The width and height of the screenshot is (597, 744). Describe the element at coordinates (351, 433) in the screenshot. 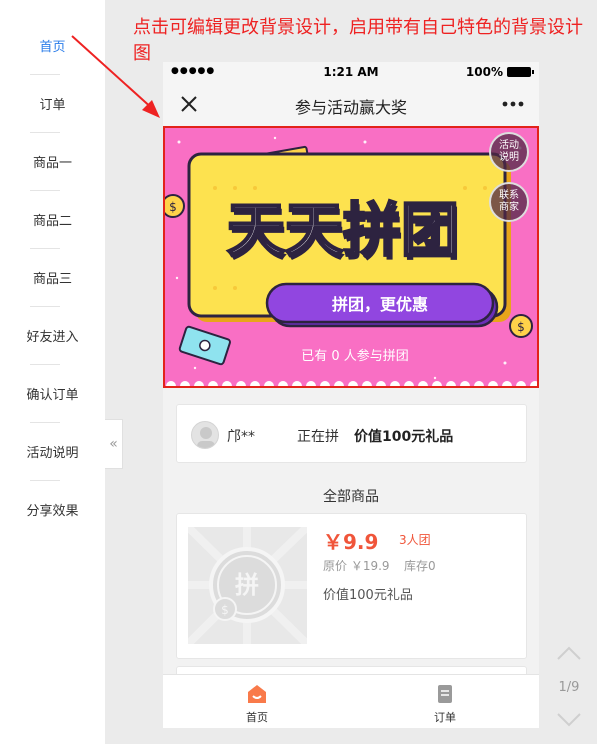

I see `ongoing-group-card: 邝** 正在拼 价值100元礼品` at that location.